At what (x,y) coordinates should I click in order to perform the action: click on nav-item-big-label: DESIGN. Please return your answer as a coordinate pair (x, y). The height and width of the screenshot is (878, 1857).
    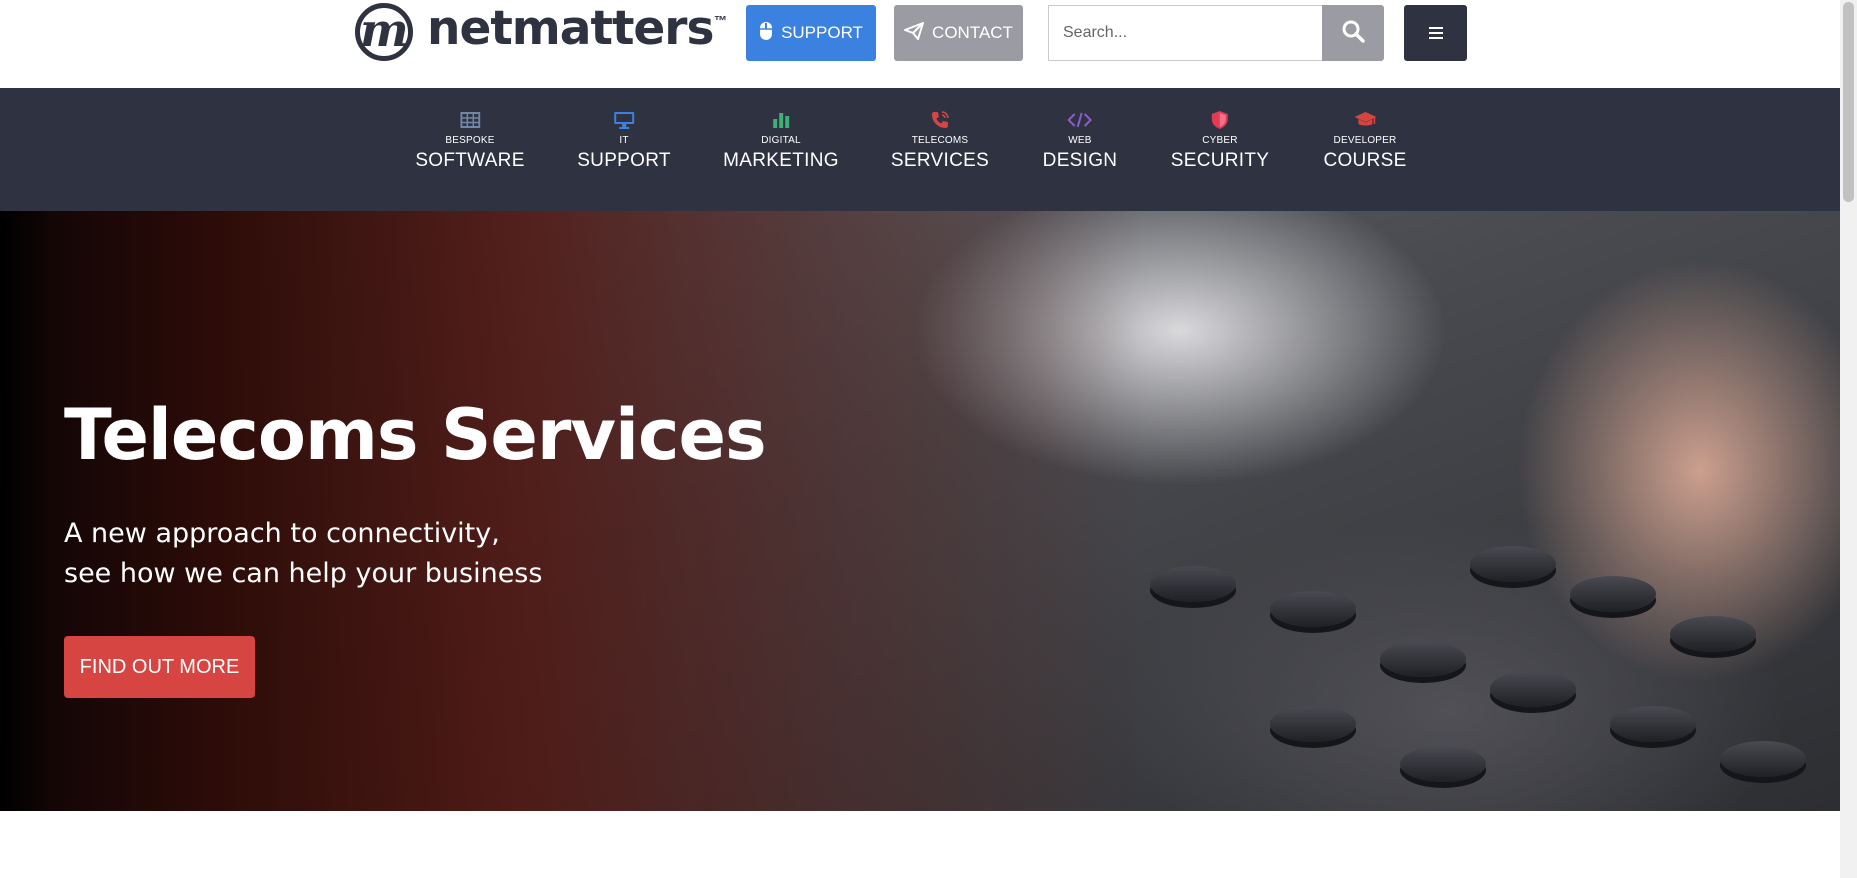
    Looking at the image, I should click on (1080, 160).